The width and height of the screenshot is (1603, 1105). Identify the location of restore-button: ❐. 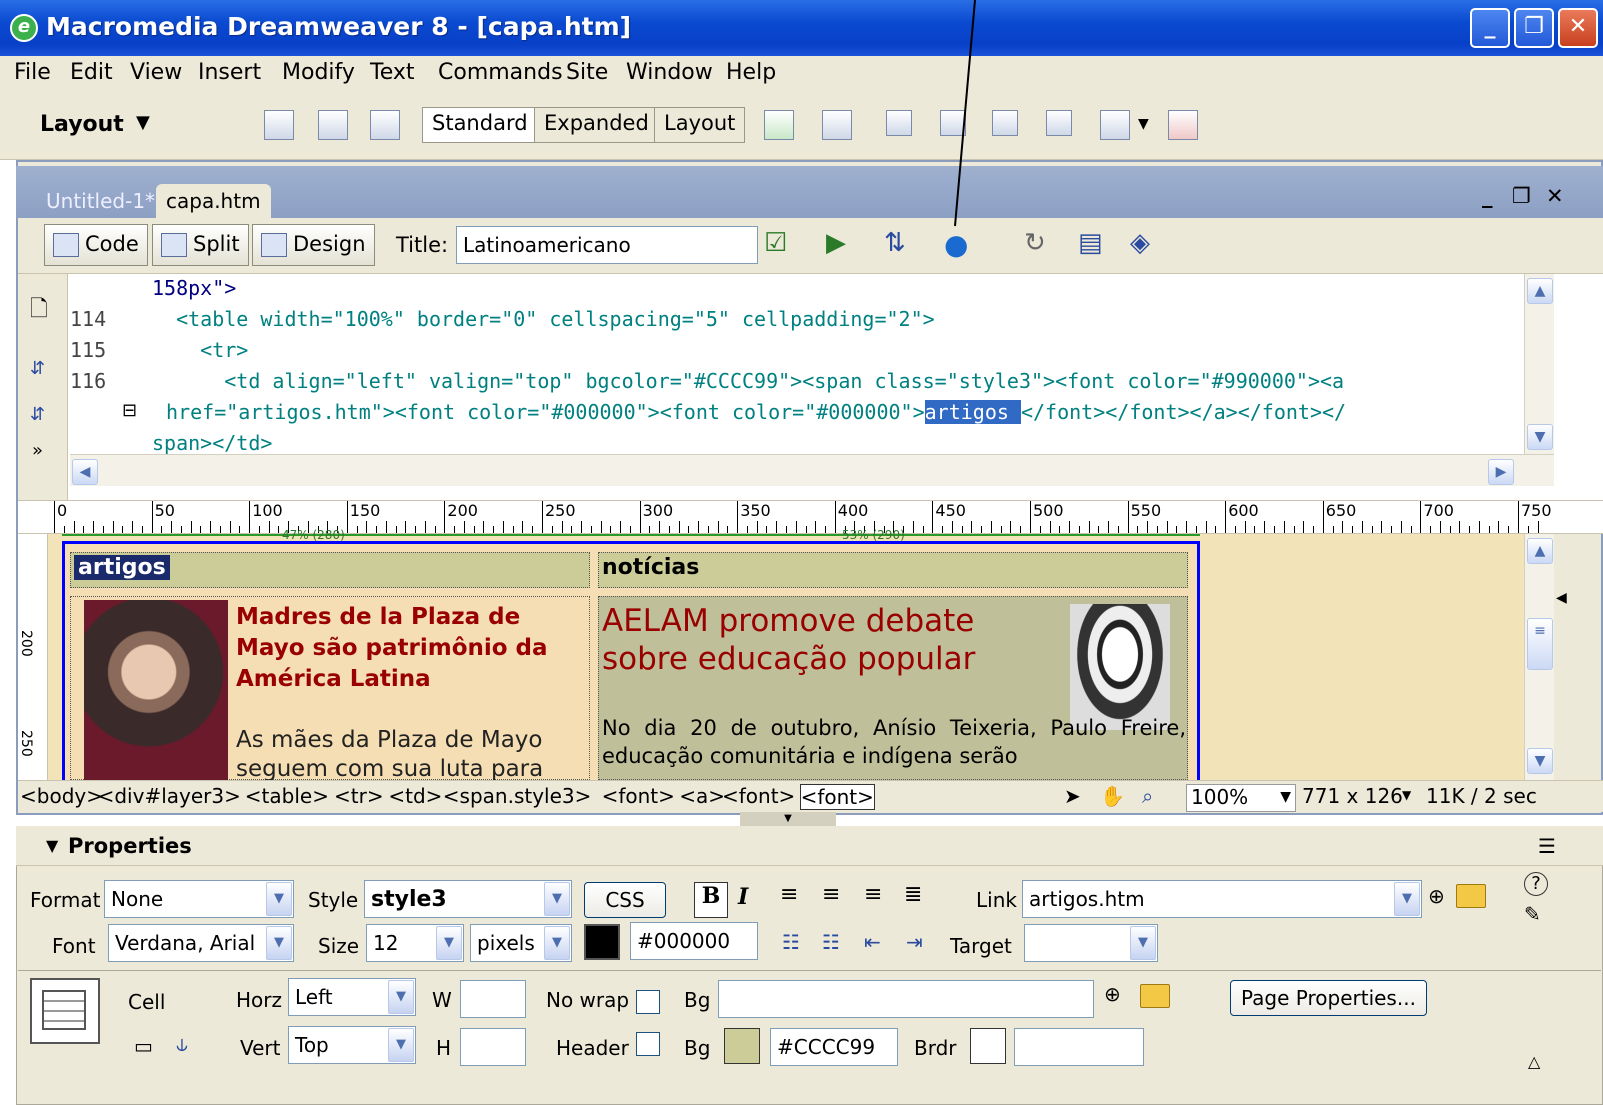
(1534, 28).